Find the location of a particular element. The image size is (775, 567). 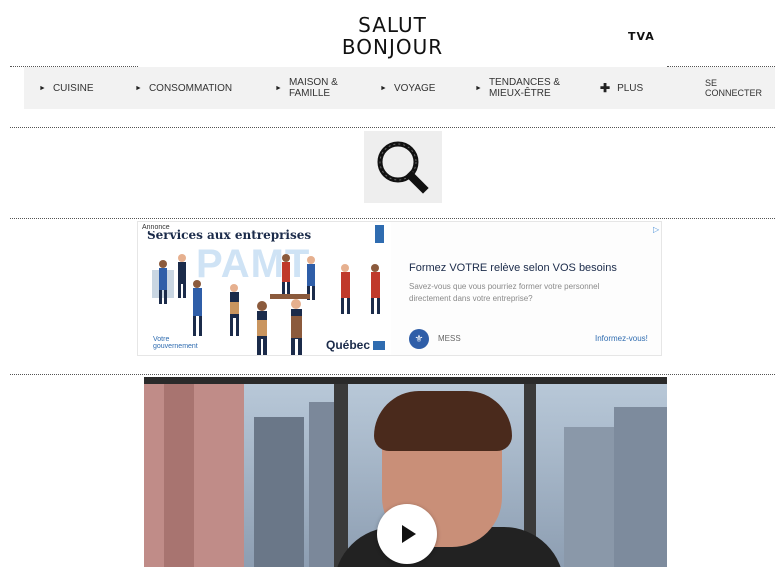

fleur-de-lis-icon: ⚜ is located at coordinates (419, 339).